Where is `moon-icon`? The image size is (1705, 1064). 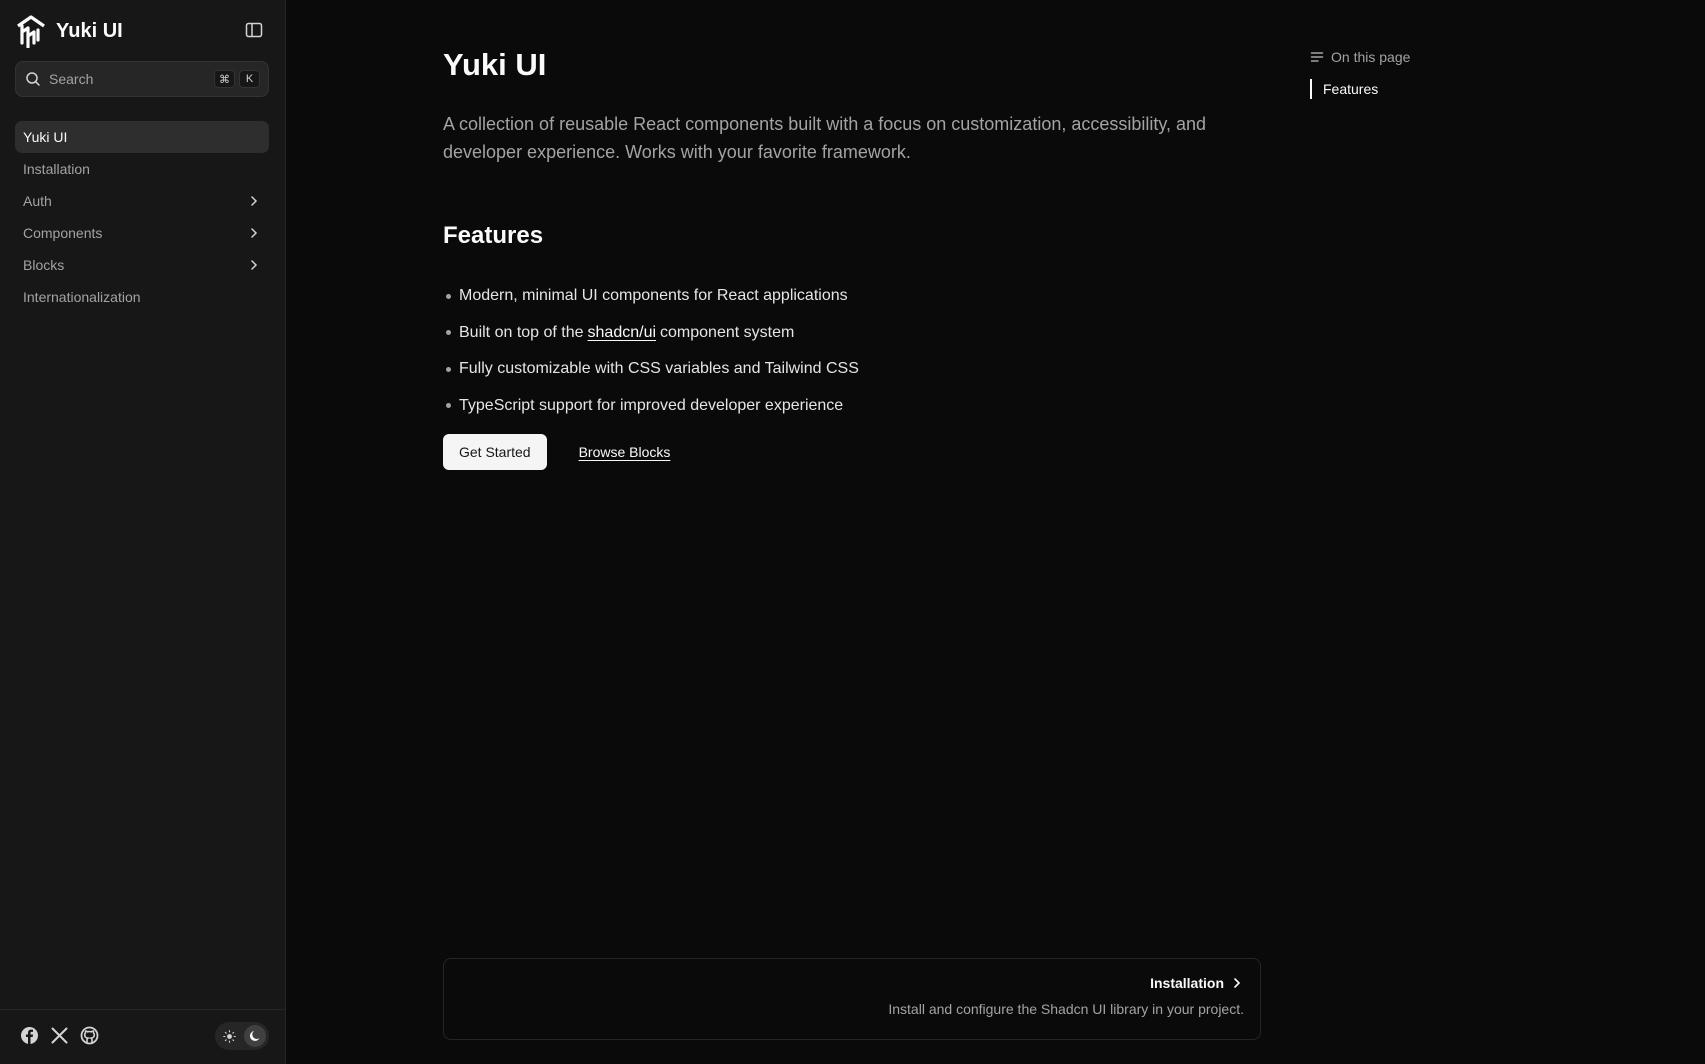
moon-icon is located at coordinates (254, 1036).